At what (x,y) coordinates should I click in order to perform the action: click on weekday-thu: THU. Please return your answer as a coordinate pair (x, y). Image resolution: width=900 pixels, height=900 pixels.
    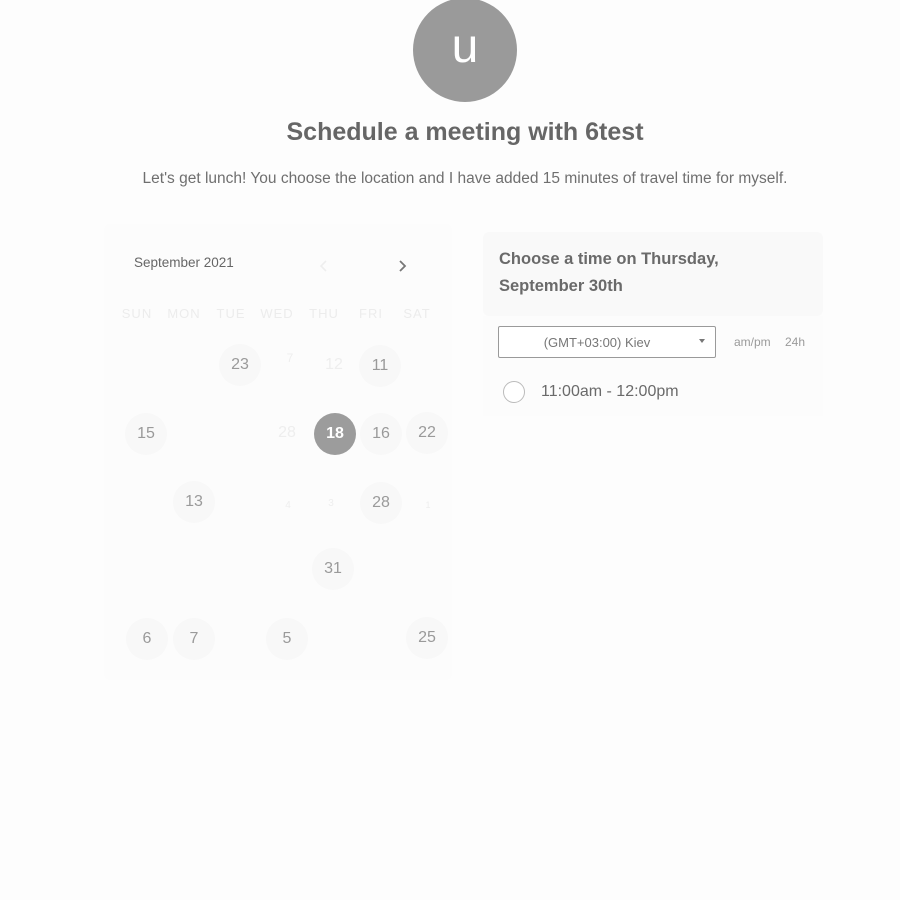
    Looking at the image, I should click on (324, 313).